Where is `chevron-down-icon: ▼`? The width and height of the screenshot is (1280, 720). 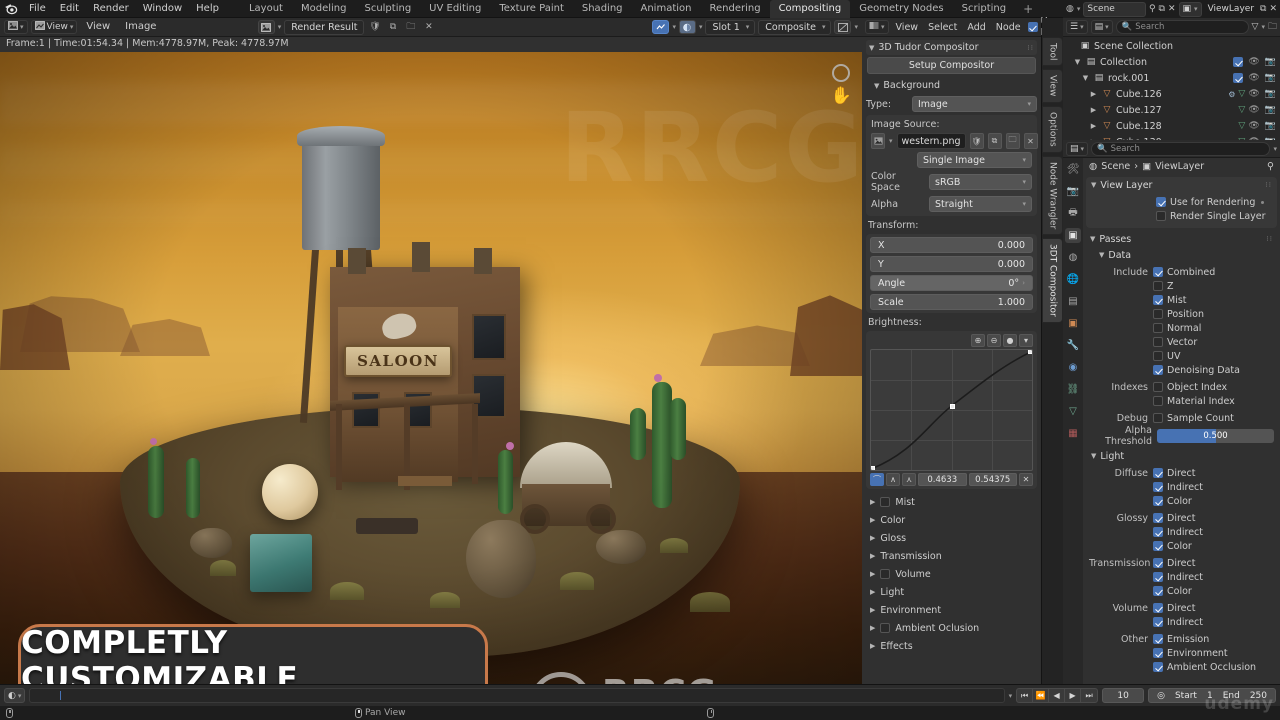
chevron-down-icon: ▼ is located at coordinates (1077, 62).